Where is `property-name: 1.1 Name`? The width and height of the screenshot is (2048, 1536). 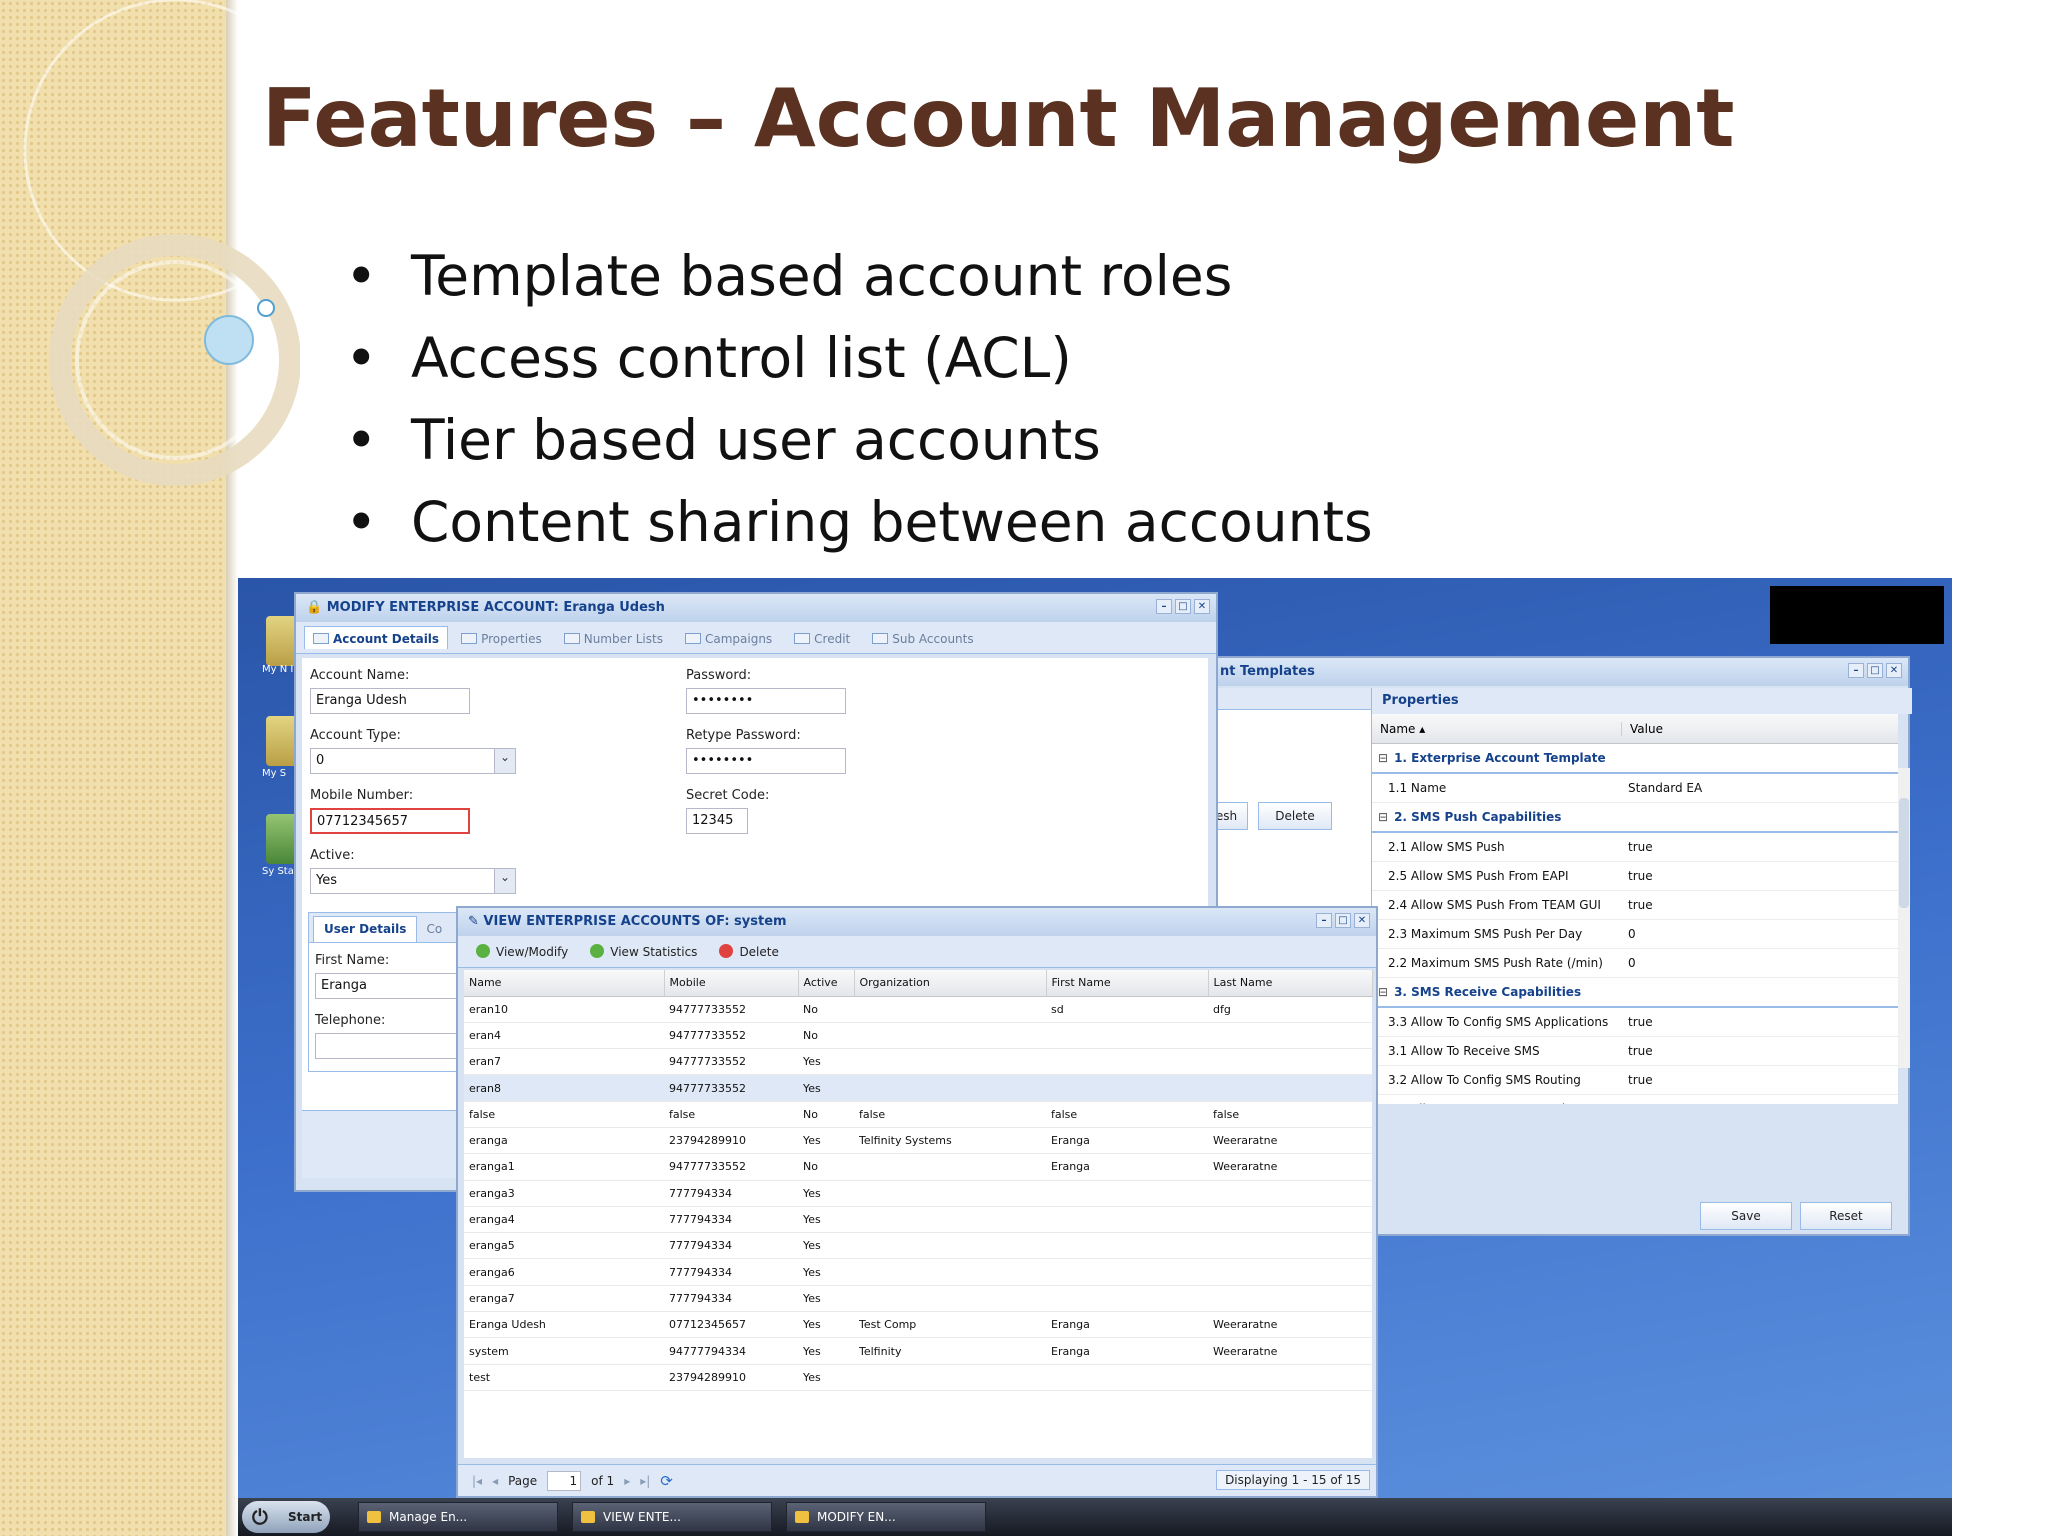
property-name: 1.1 Name is located at coordinates (1417, 788).